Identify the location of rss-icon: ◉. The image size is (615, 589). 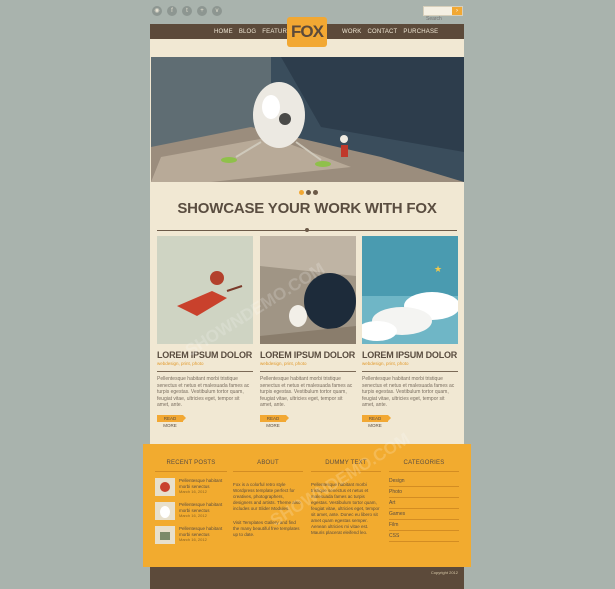
(157, 11).